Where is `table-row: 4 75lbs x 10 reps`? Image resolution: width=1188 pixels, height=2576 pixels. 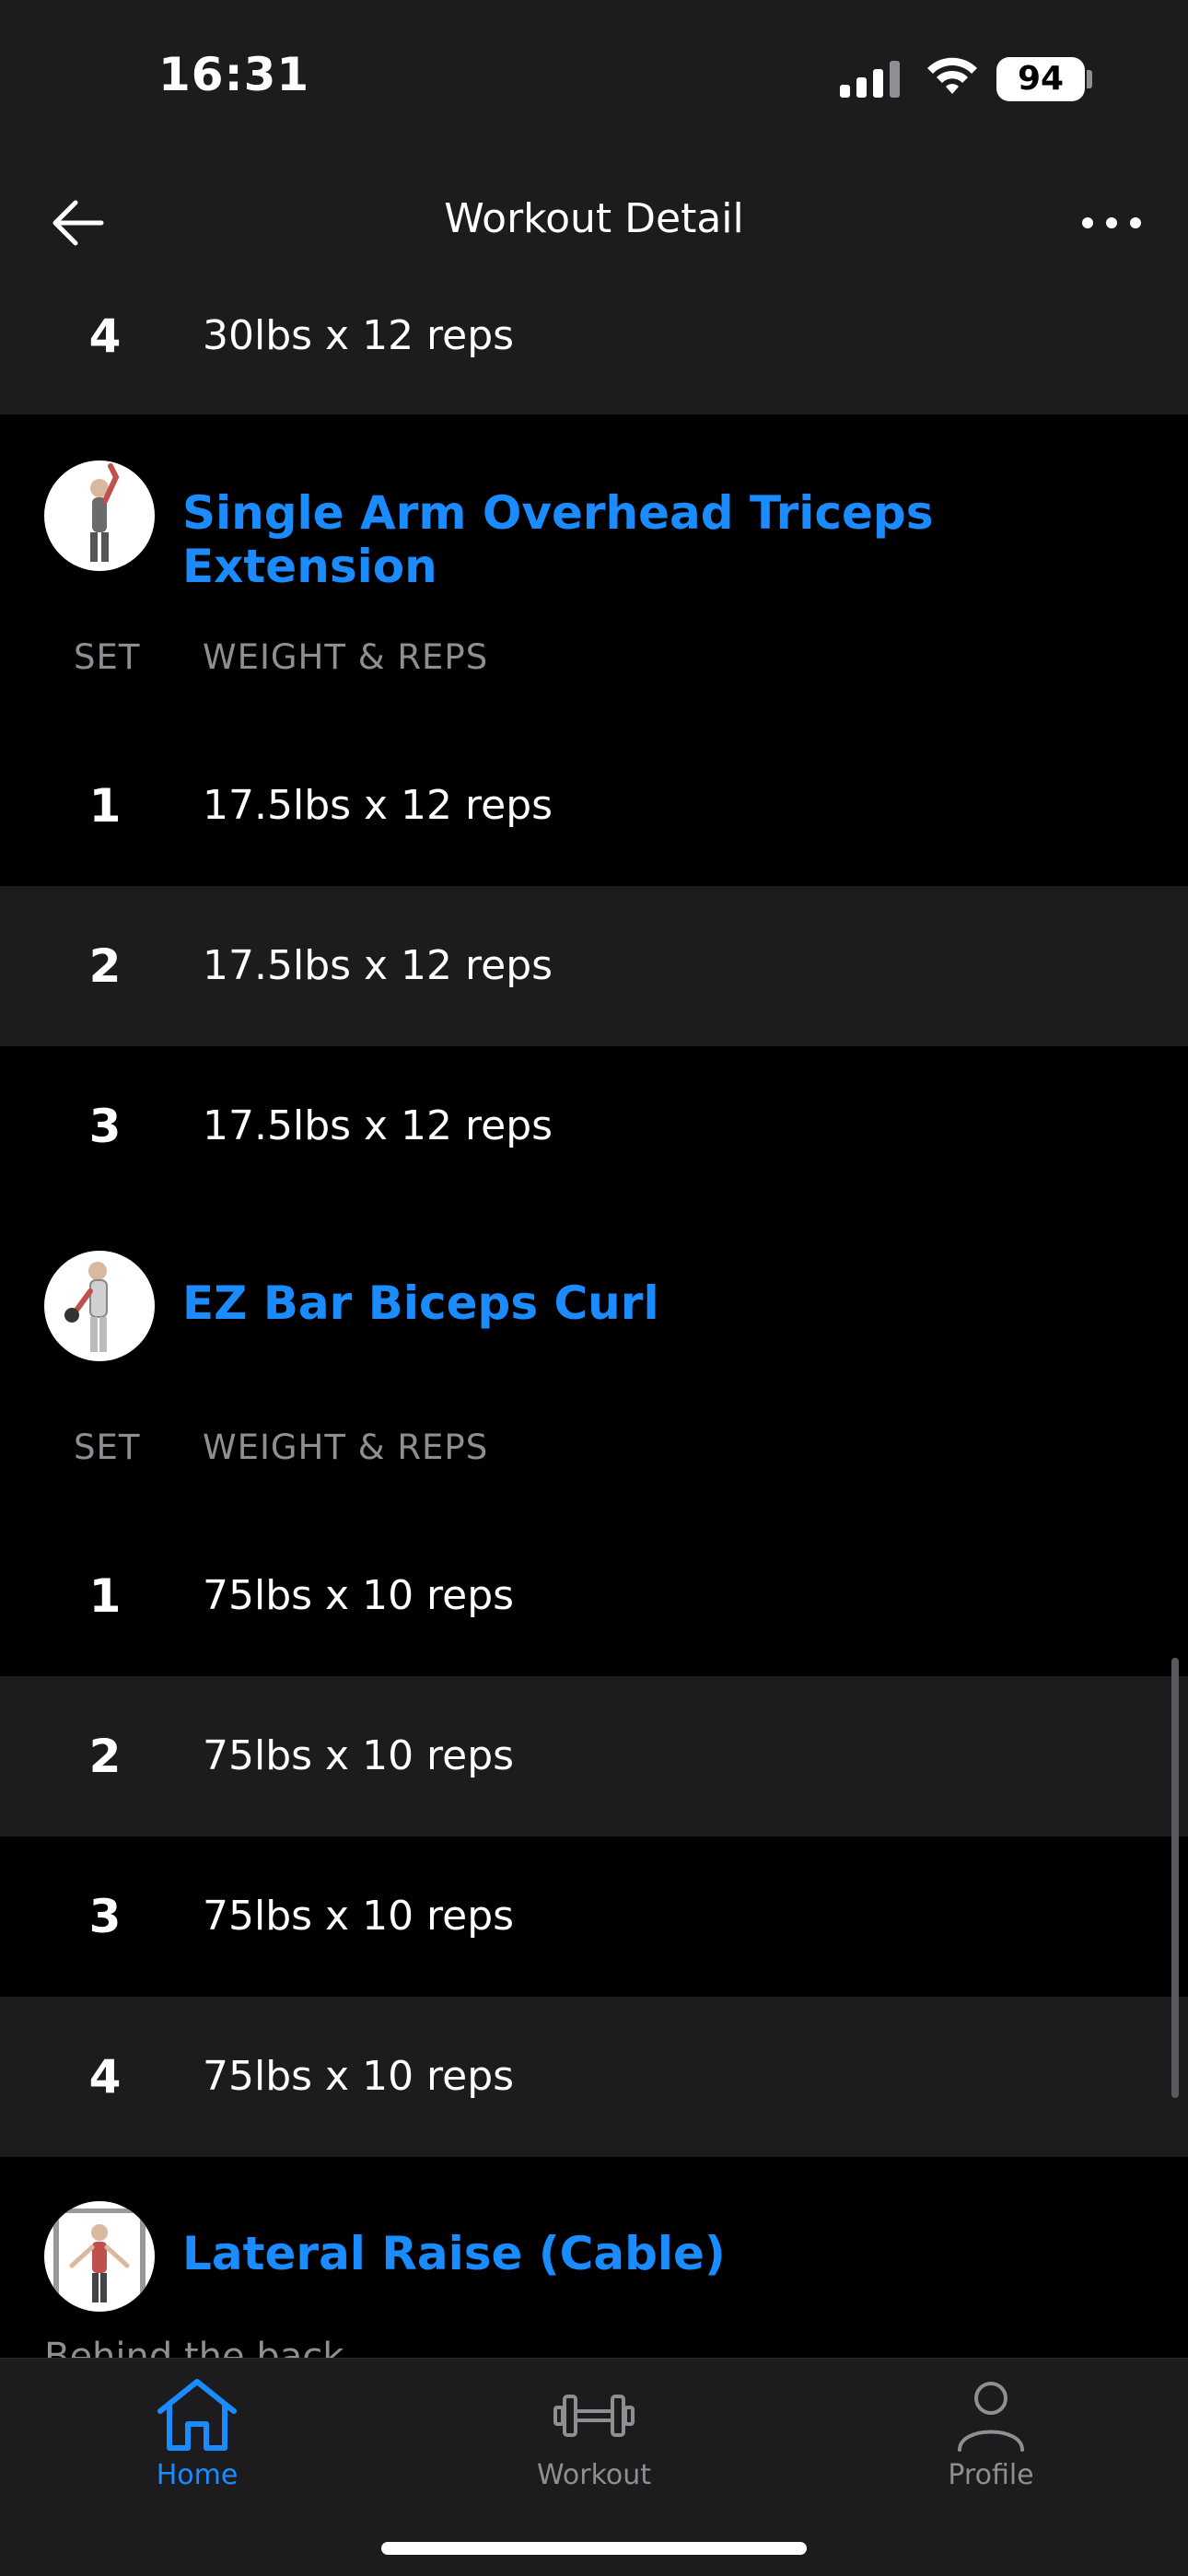
table-row: 4 75lbs x 10 reps is located at coordinates (594, 2077).